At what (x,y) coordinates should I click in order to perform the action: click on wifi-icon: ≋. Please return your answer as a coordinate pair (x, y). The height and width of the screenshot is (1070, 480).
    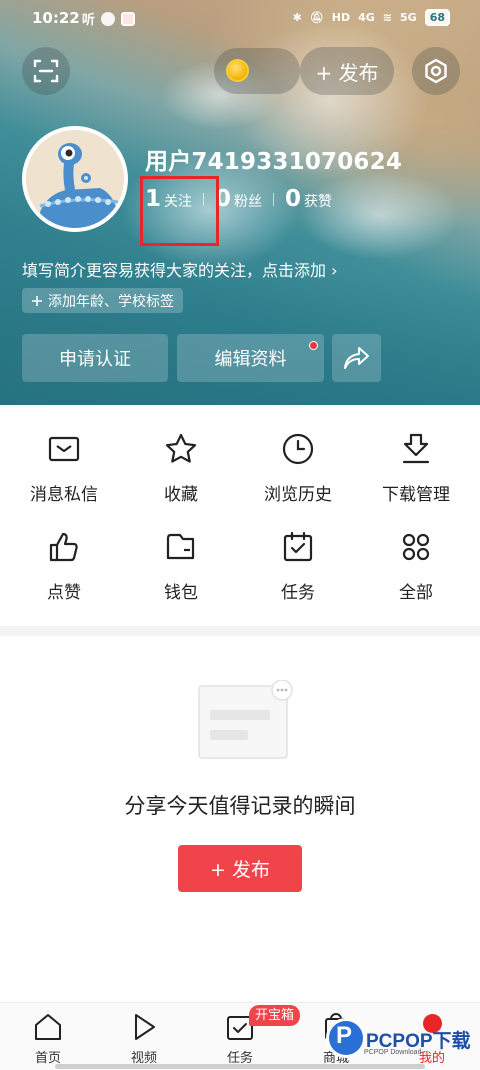
    Looking at the image, I should click on (387, 17).